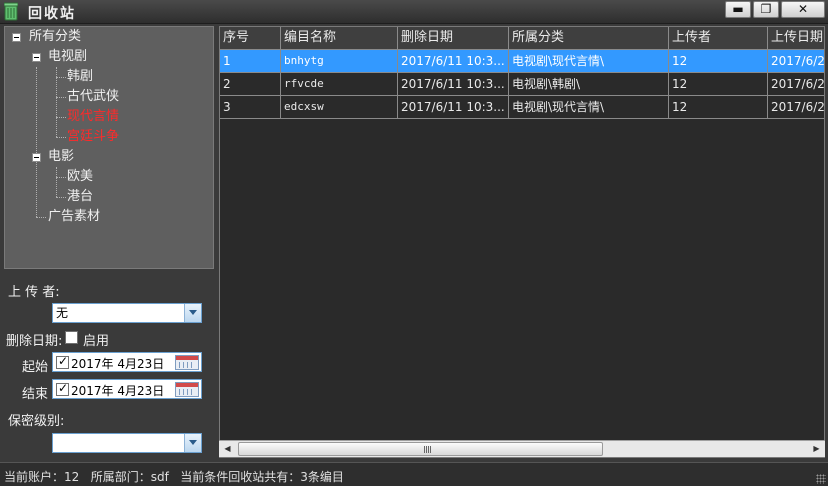  What do you see at coordinates (339, 38) in the screenshot?
I see `column-header-name: 编目名称` at bounding box center [339, 38].